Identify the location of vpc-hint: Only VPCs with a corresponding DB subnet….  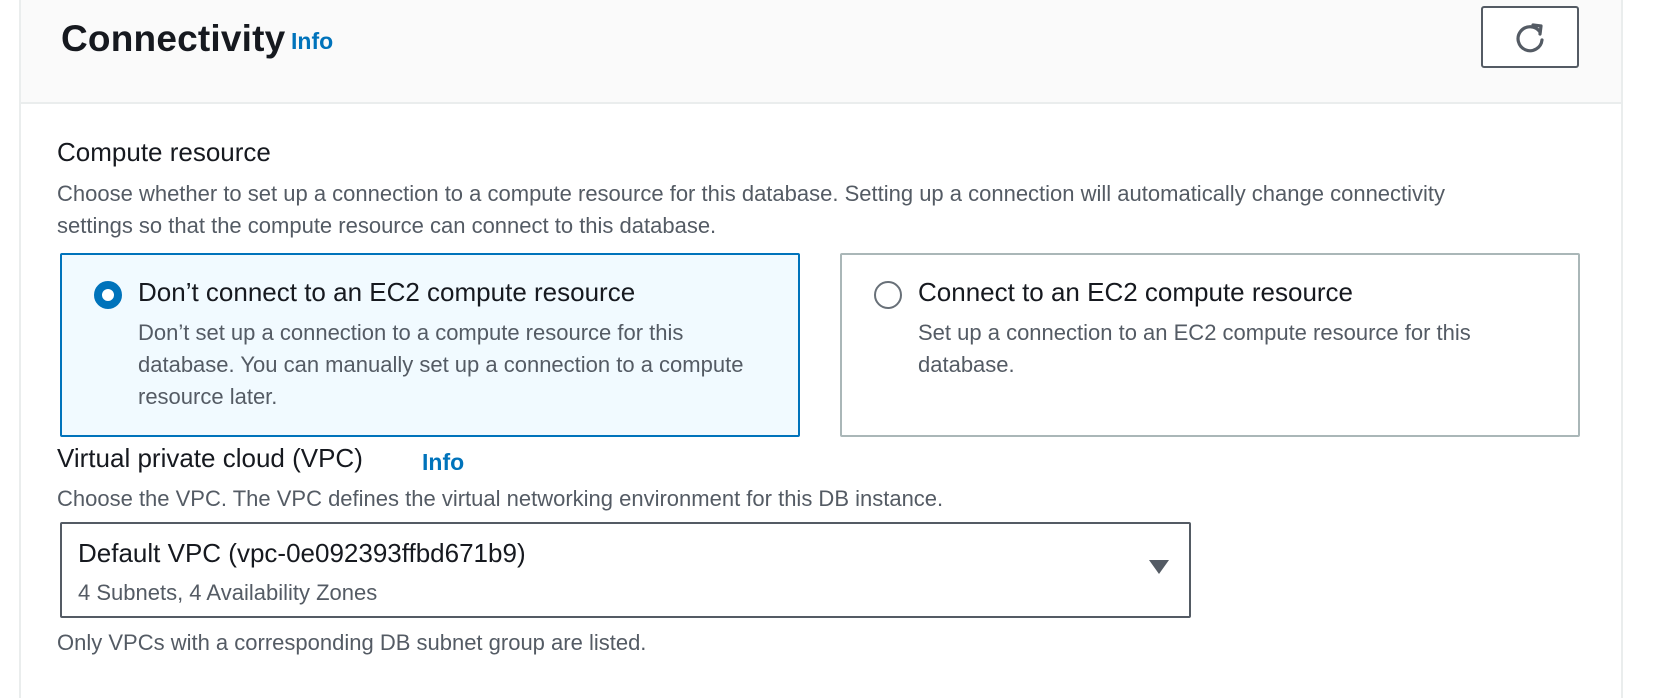
(352, 642).